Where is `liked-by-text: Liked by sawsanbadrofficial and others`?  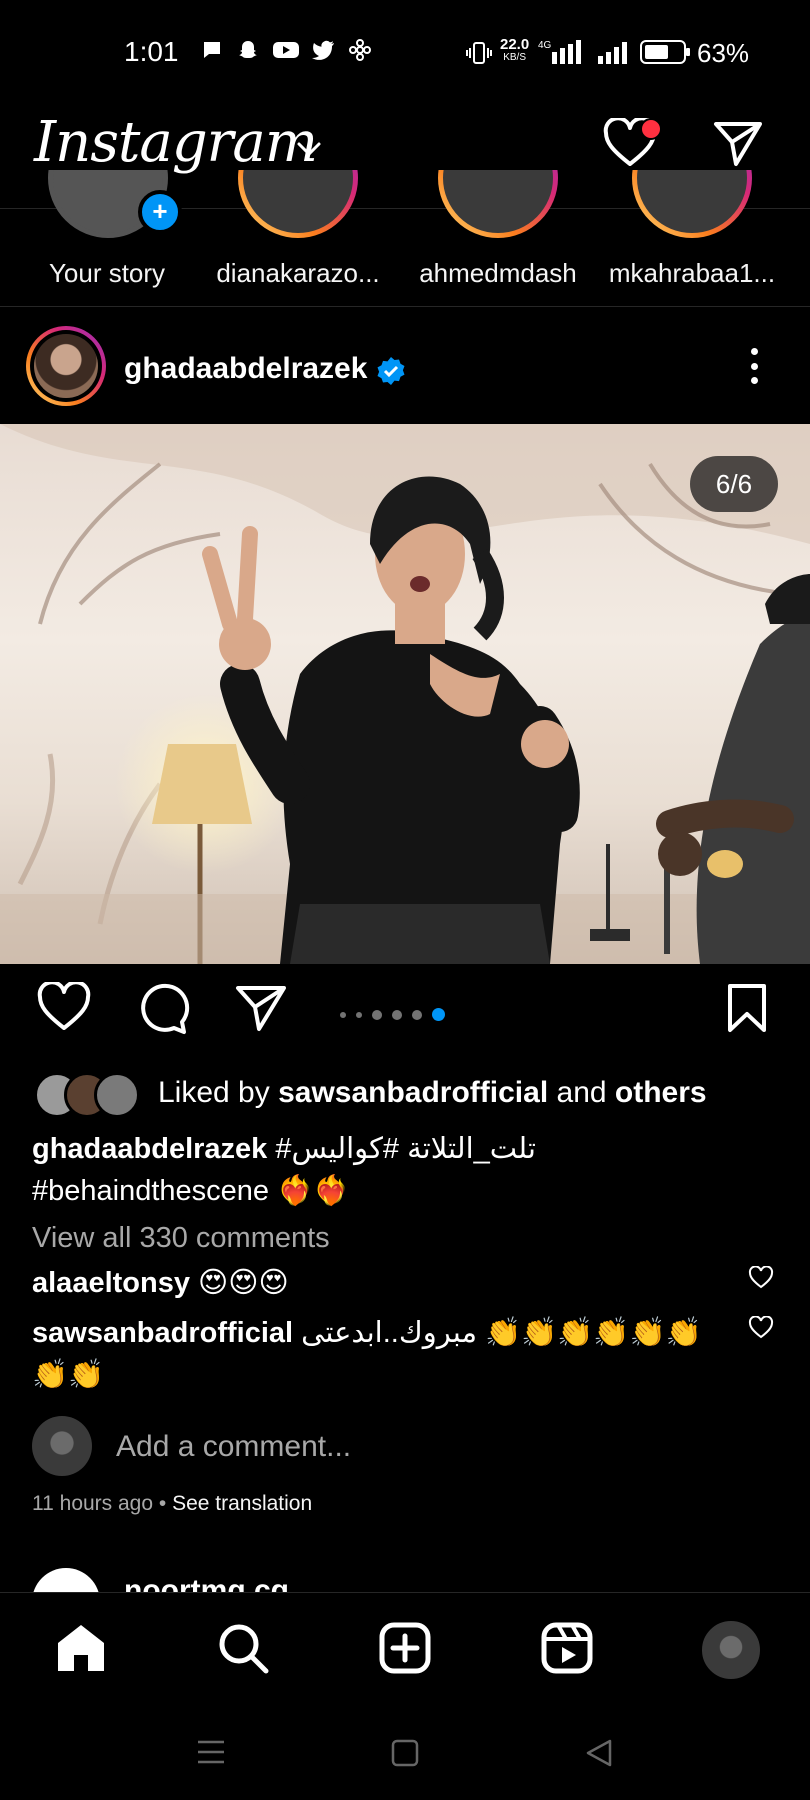 liked-by-text: Liked by sawsanbadrofficial and others is located at coordinates (432, 1093).